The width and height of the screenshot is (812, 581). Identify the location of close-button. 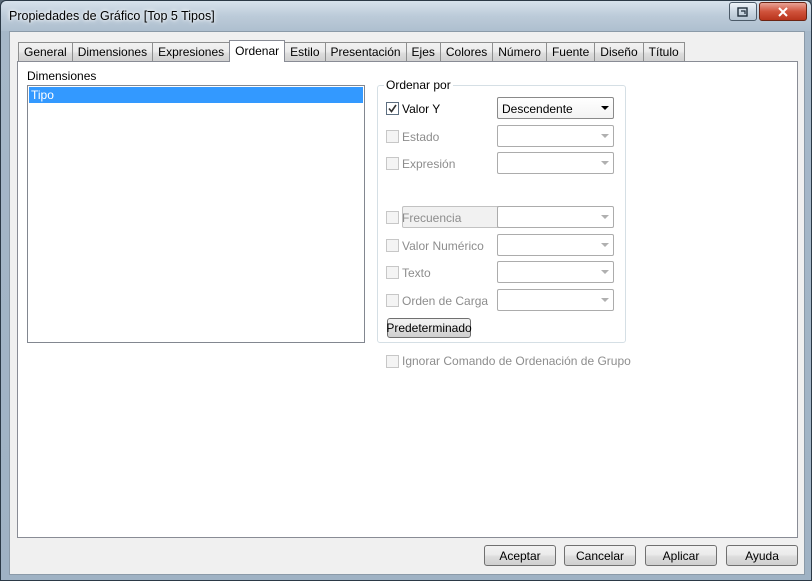
(783, 11).